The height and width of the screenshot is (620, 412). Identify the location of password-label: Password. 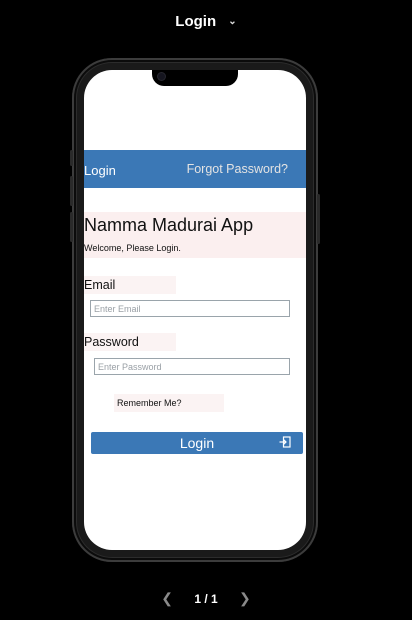
(130, 342).